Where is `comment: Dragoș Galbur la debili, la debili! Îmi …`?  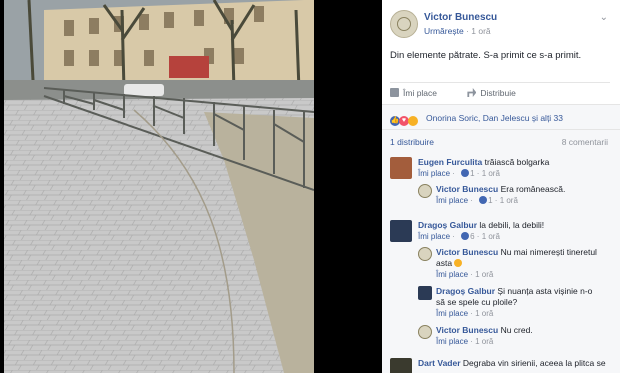
comment: Dragoș Galbur la debili, la debili! Îmi … is located at coordinates (503, 231).